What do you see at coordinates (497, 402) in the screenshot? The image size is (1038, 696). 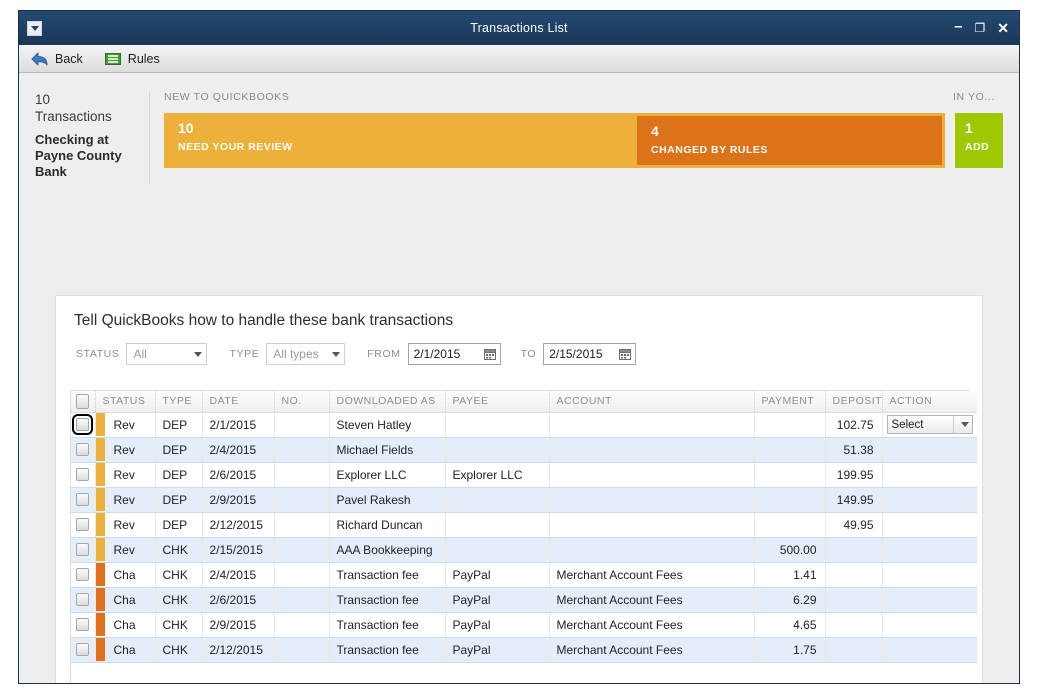 I see `column-header-payee: PAYEE` at bounding box center [497, 402].